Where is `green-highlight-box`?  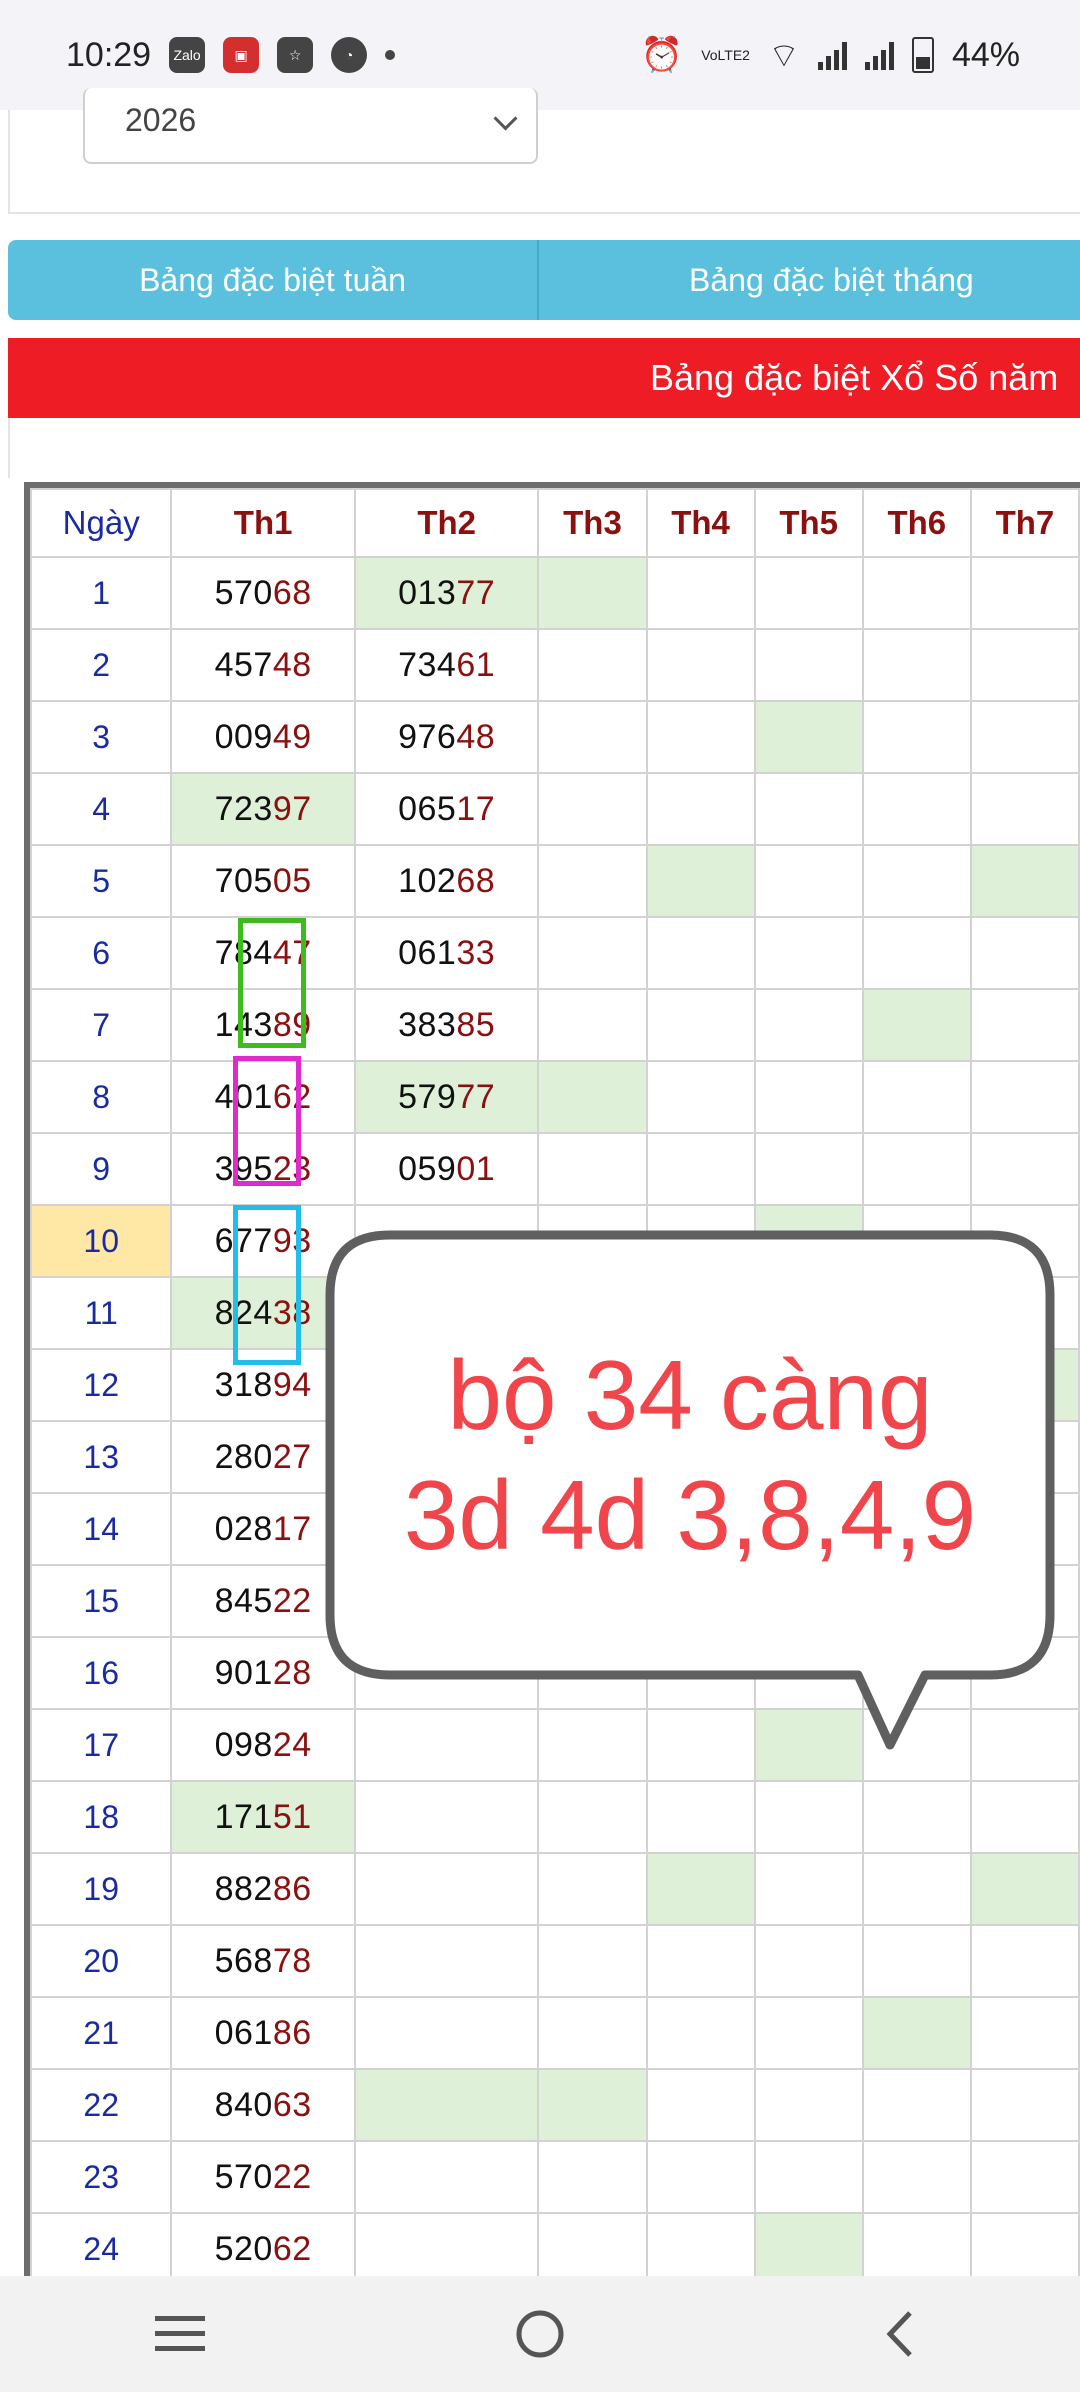
green-highlight-box is located at coordinates (272, 983).